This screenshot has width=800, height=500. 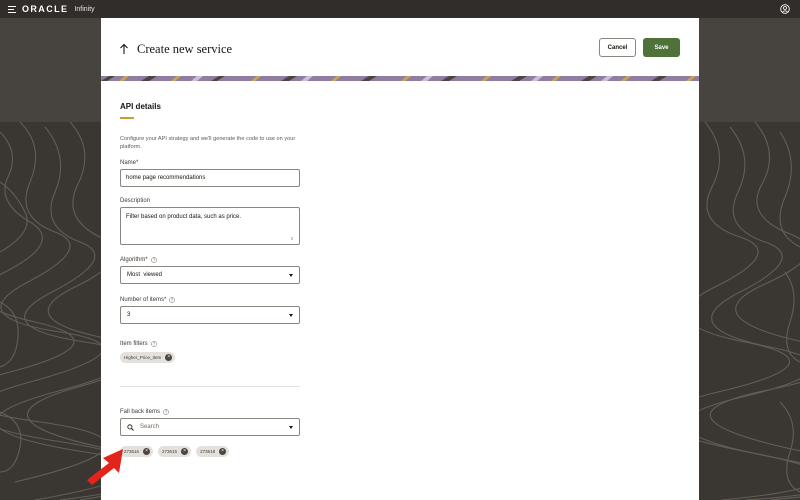 What do you see at coordinates (210, 275) in the screenshot?
I see `algorithm-select: Most viewed` at bounding box center [210, 275].